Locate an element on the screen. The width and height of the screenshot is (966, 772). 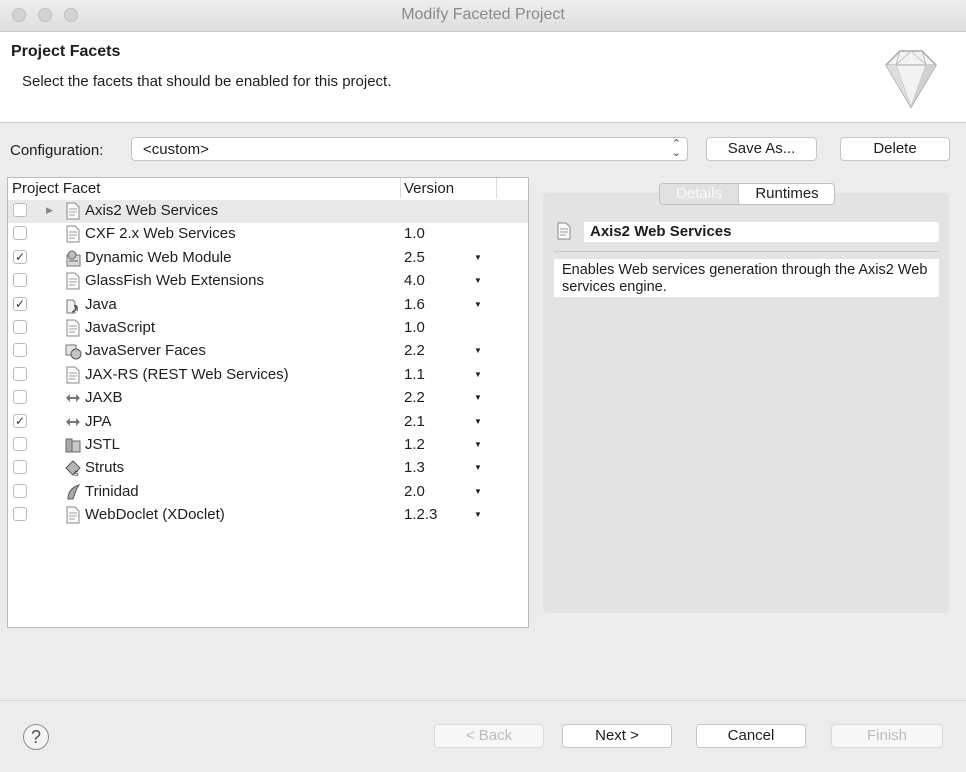
footer-divider is located at coordinates (483, 700).